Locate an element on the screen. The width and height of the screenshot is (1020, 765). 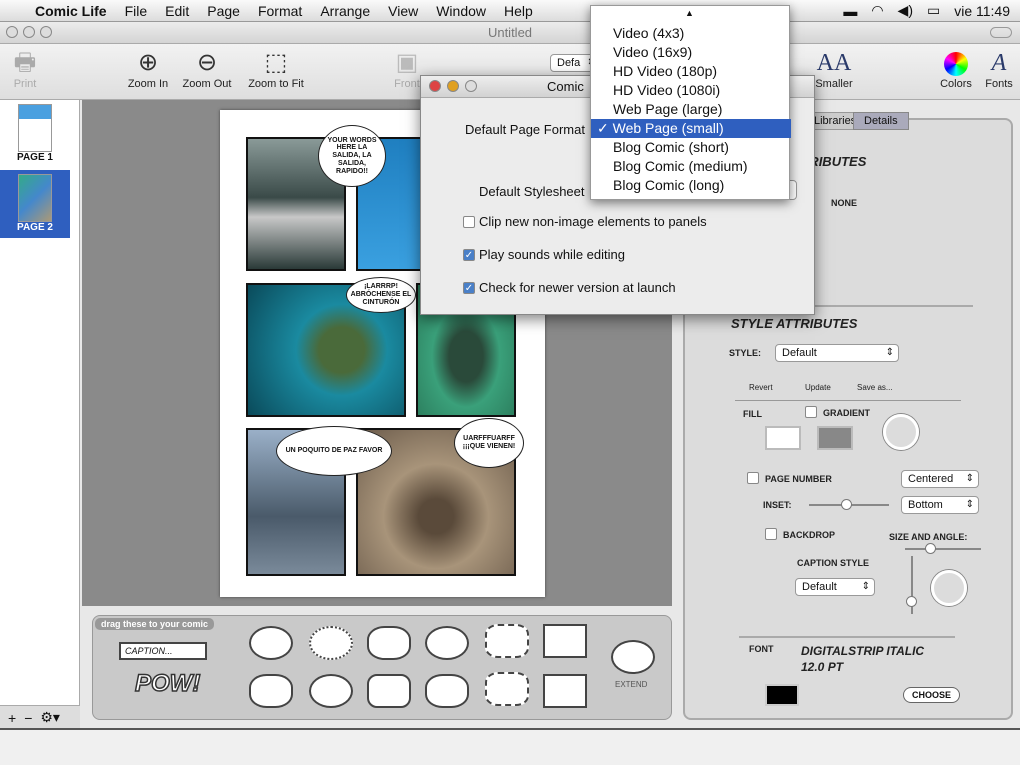
display-icon: ▬ is located at coordinates (850, 11).